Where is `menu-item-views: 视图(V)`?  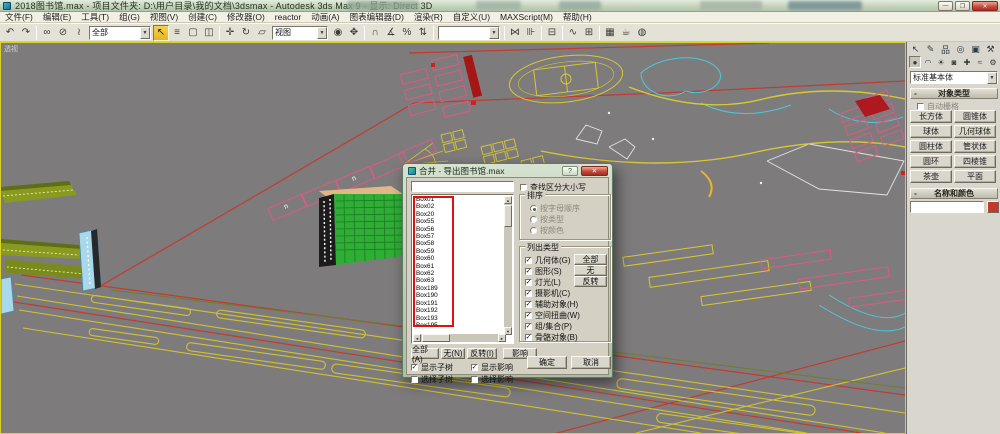 menu-item-views: 视图(V) is located at coordinates (164, 17).